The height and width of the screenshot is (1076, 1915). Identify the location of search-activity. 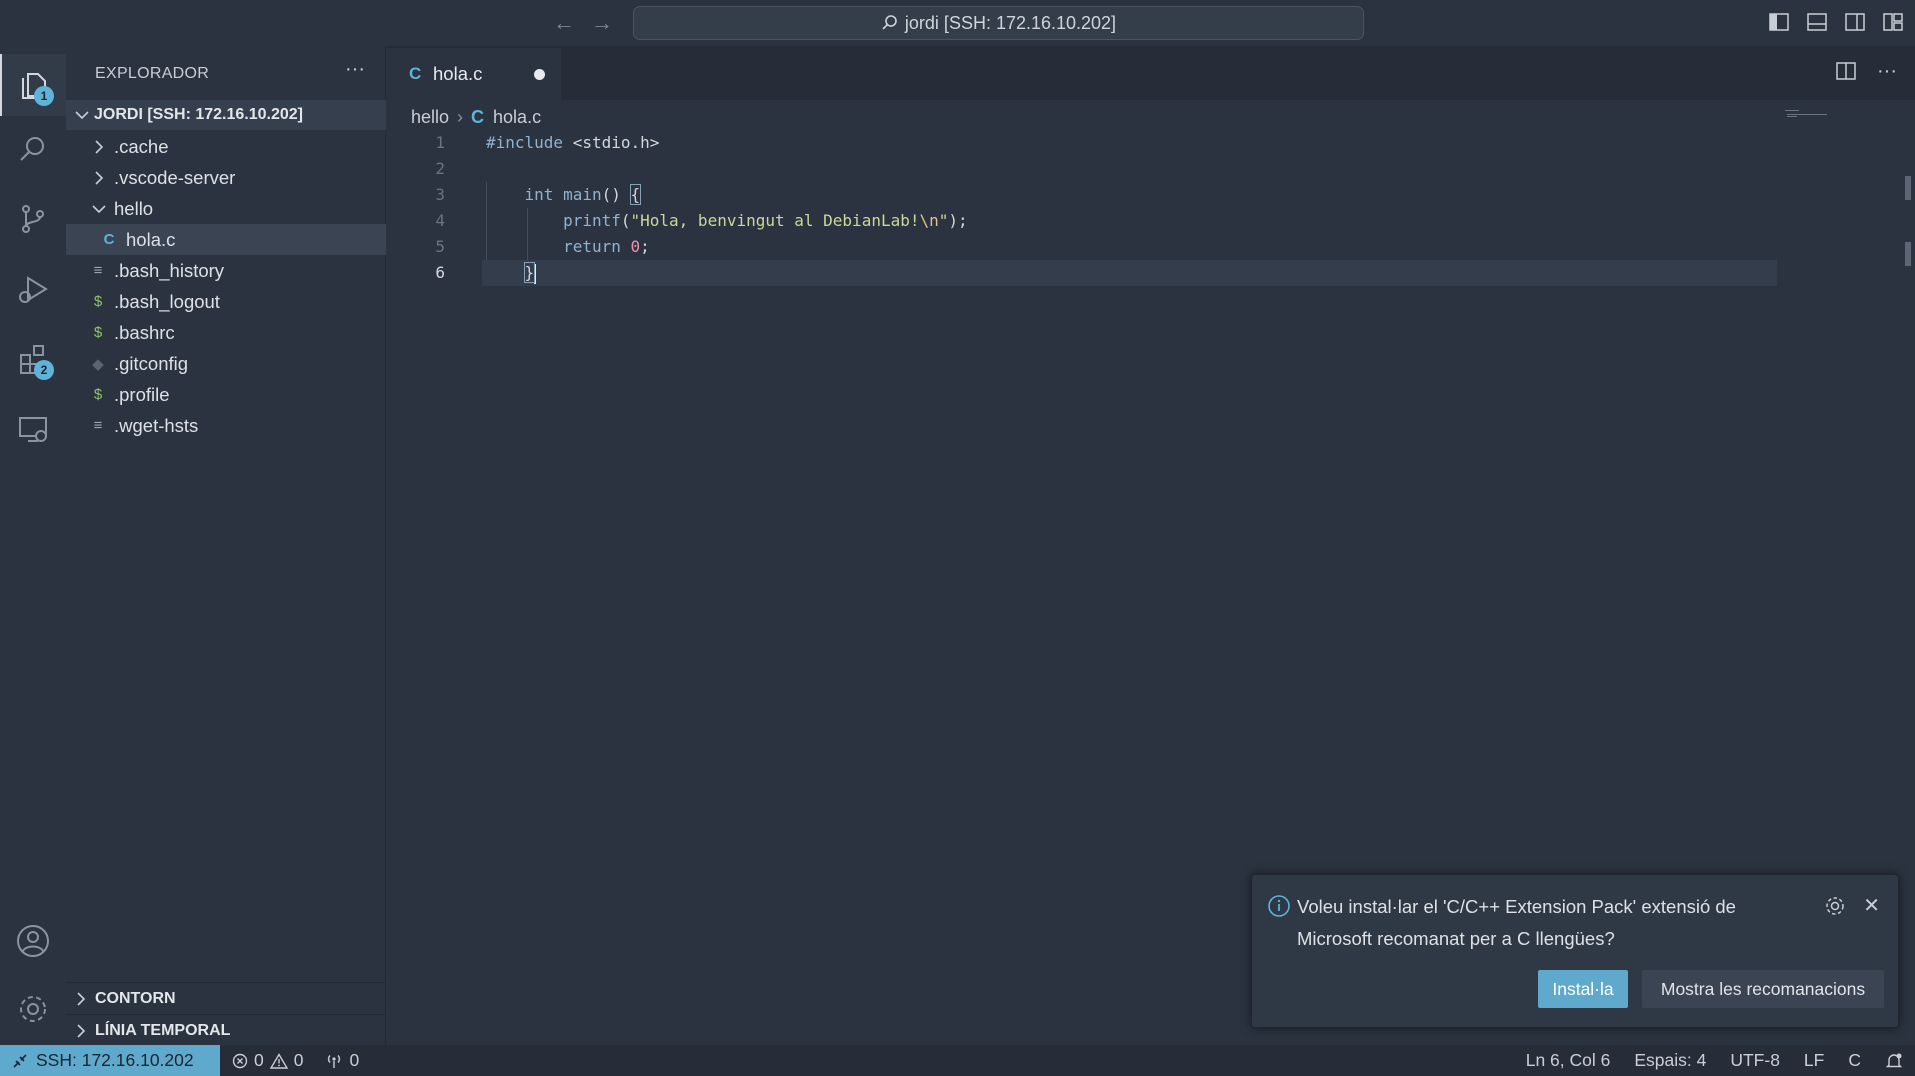
(33, 149).